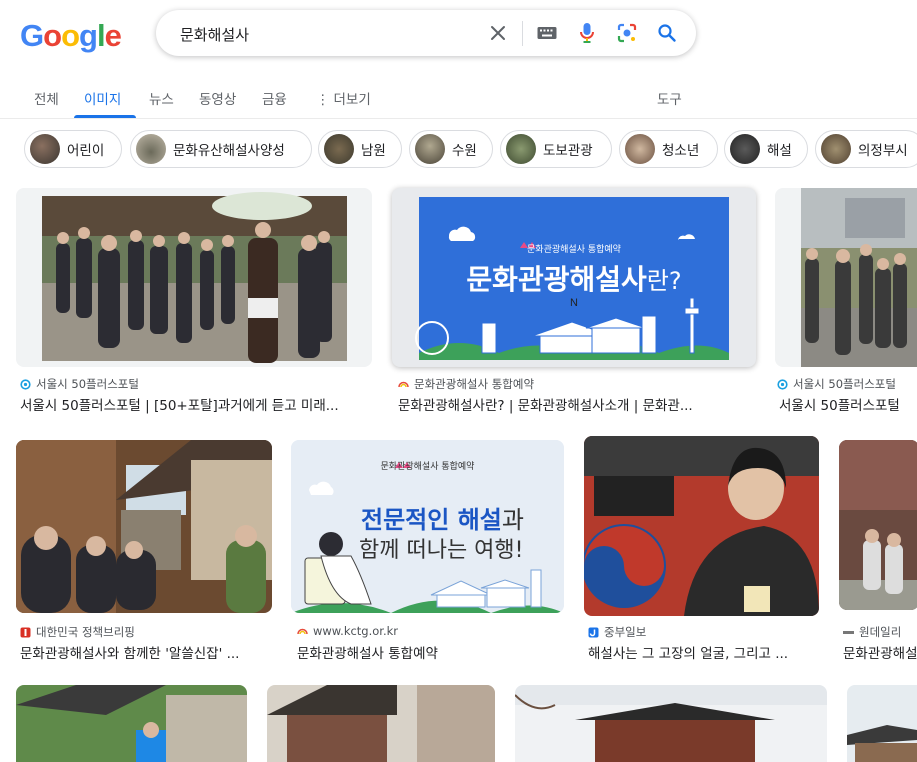 This screenshot has width=917, height=762. I want to click on tab-more: ⋮ 더보기, so click(343, 98).